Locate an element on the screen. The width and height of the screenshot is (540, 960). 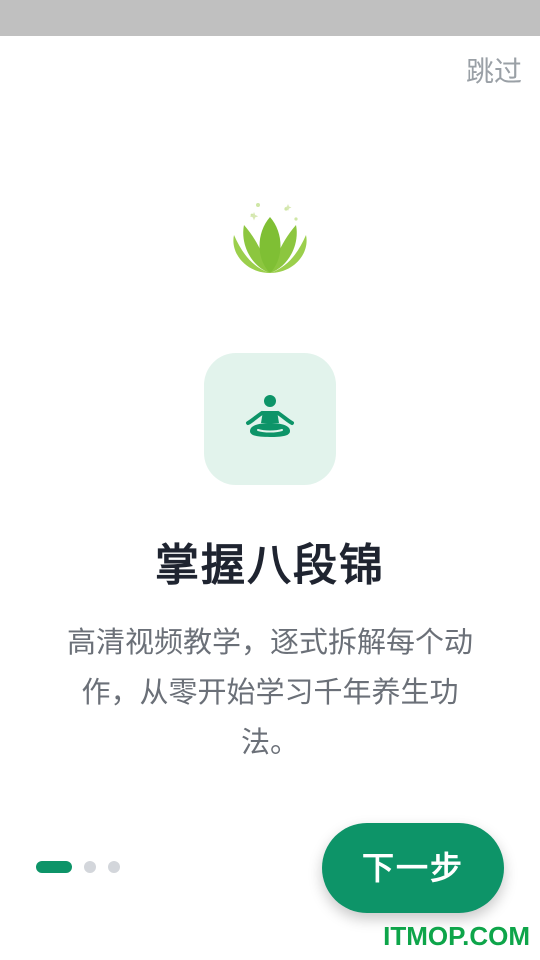
meditation-person-icon is located at coordinates (270, 416).